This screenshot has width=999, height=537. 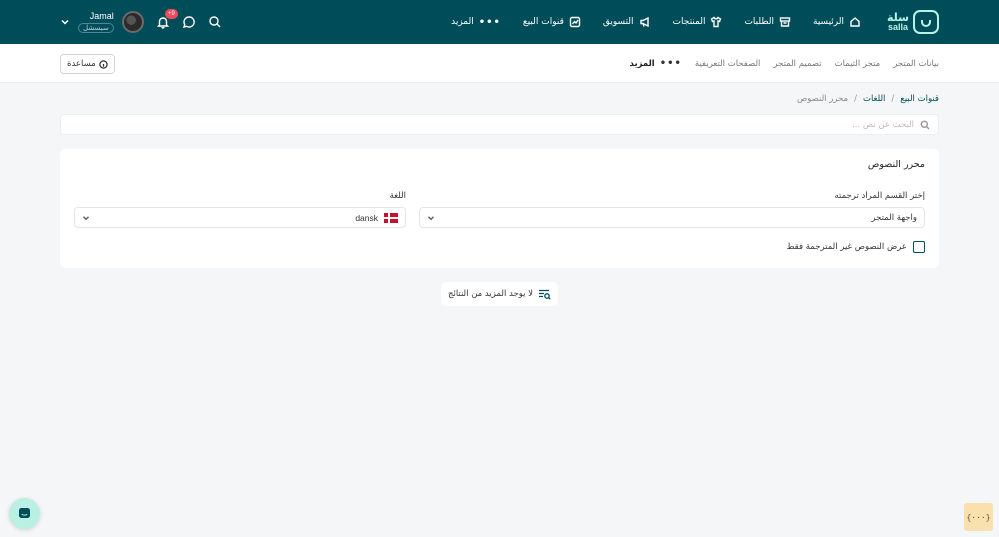 I want to click on info-icon, so click(x=103, y=64).